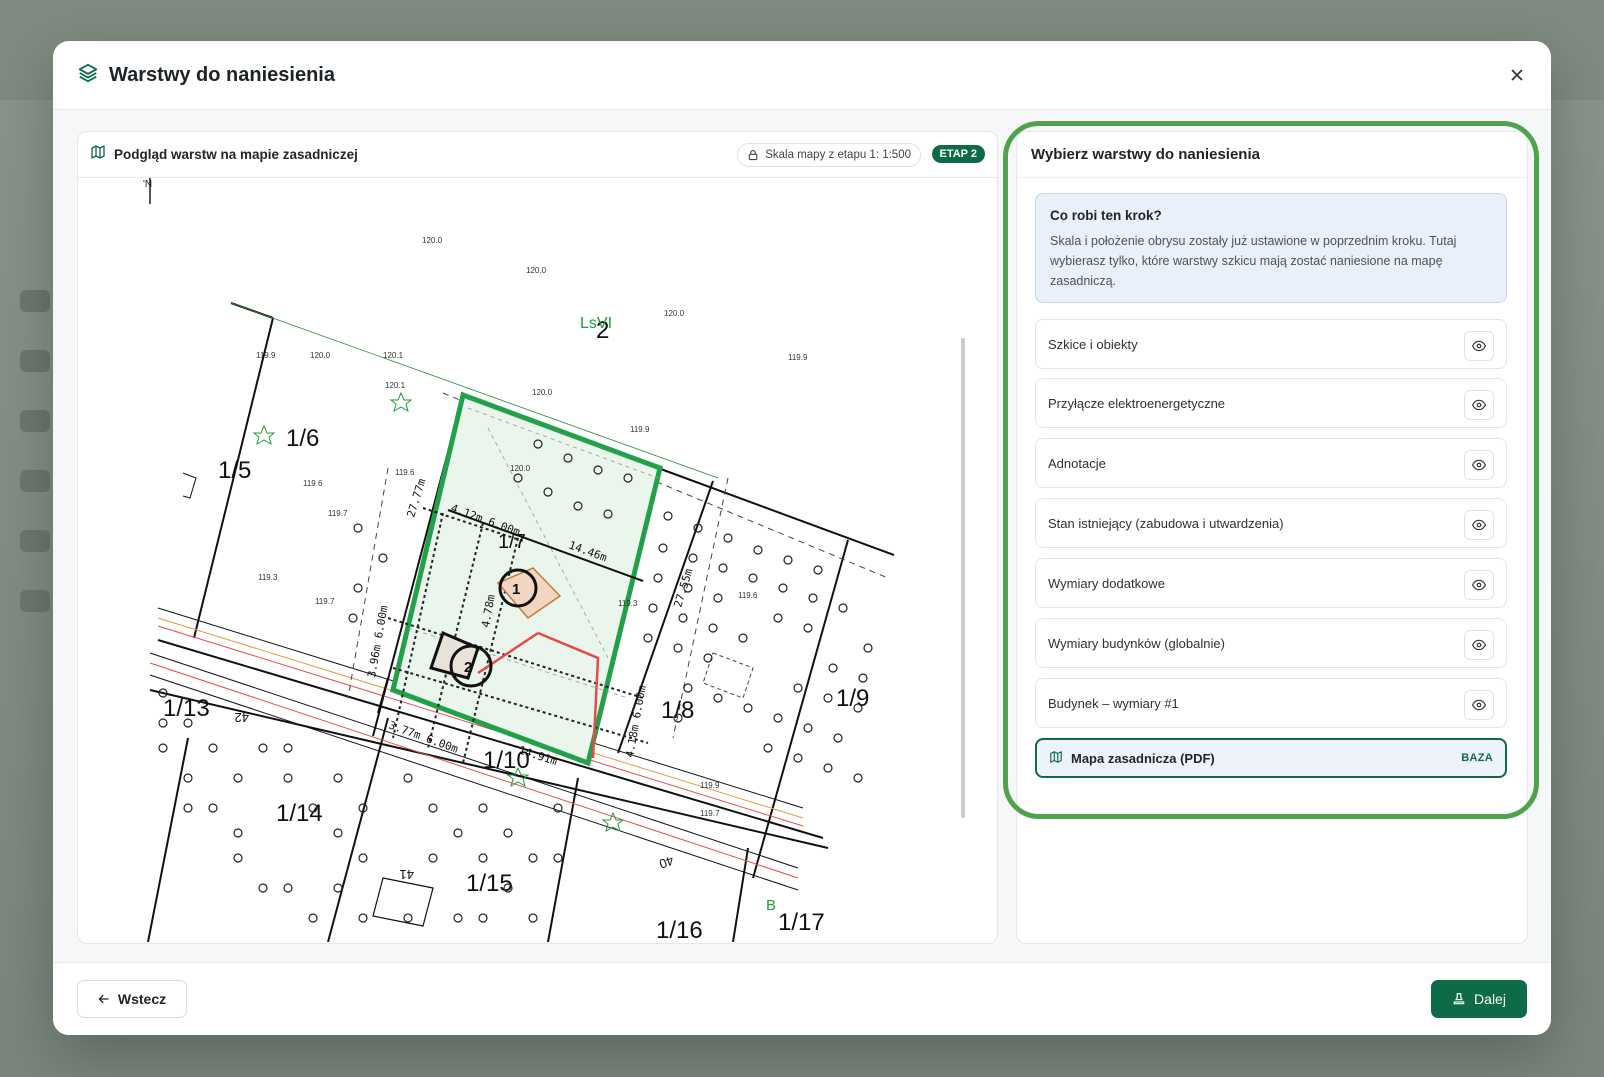 This screenshot has width=1604, height=1077. What do you see at coordinates (1271, 643) in the screenshot?
I see `layer-item: Wymiary budynków (globalnie)` at bounding box center [1271, 643].